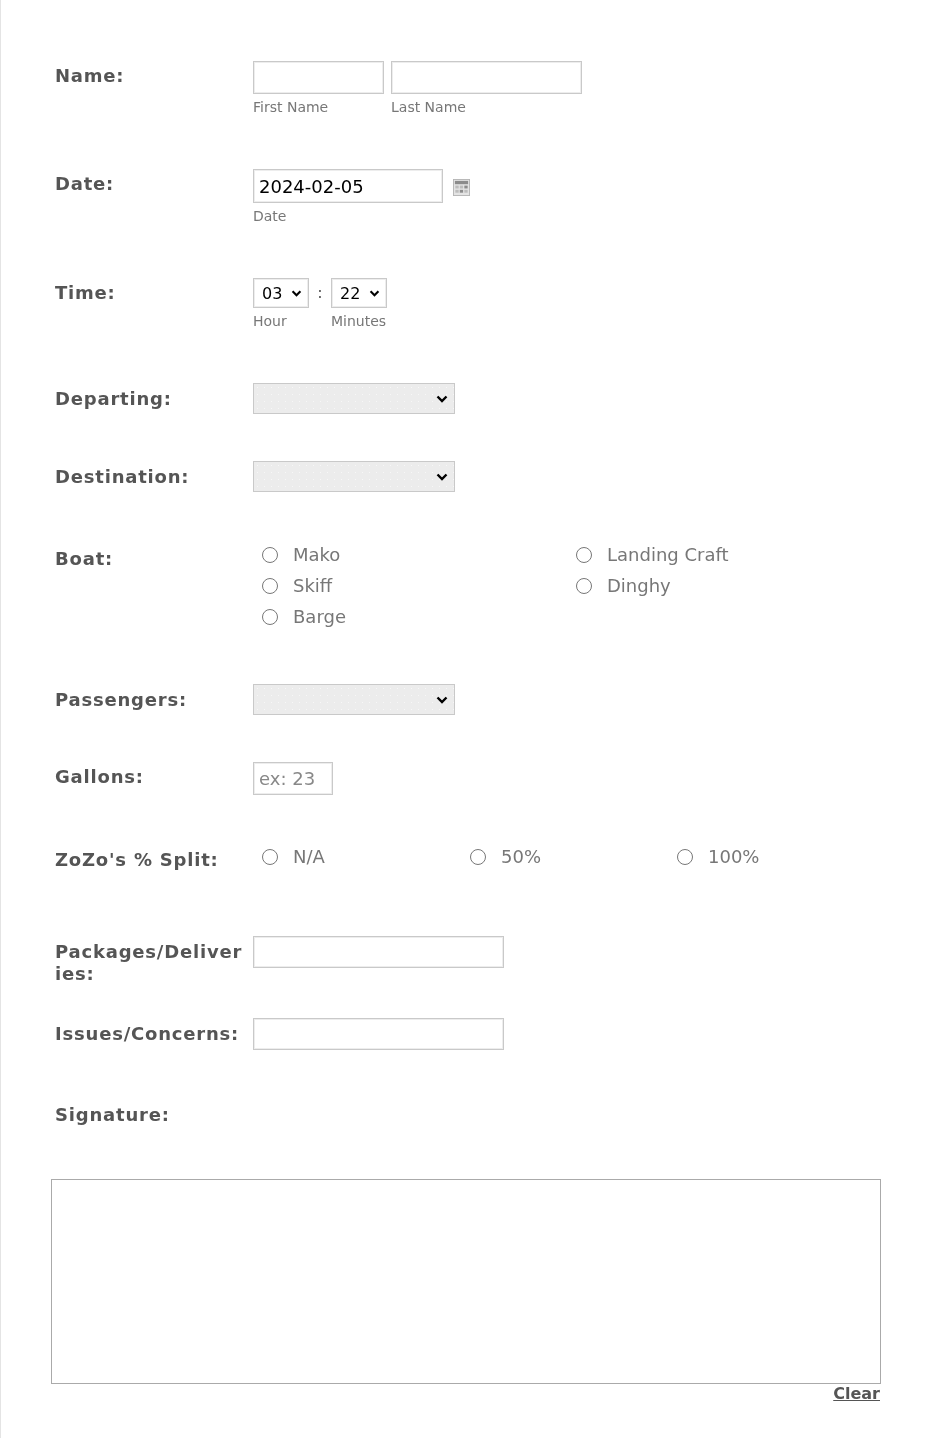 This screenshot has width=930, height=1438. What do you see at coordinates (461, 187) in the screenshot?
I see `calendar-icon` at bounding box center [461, 187].